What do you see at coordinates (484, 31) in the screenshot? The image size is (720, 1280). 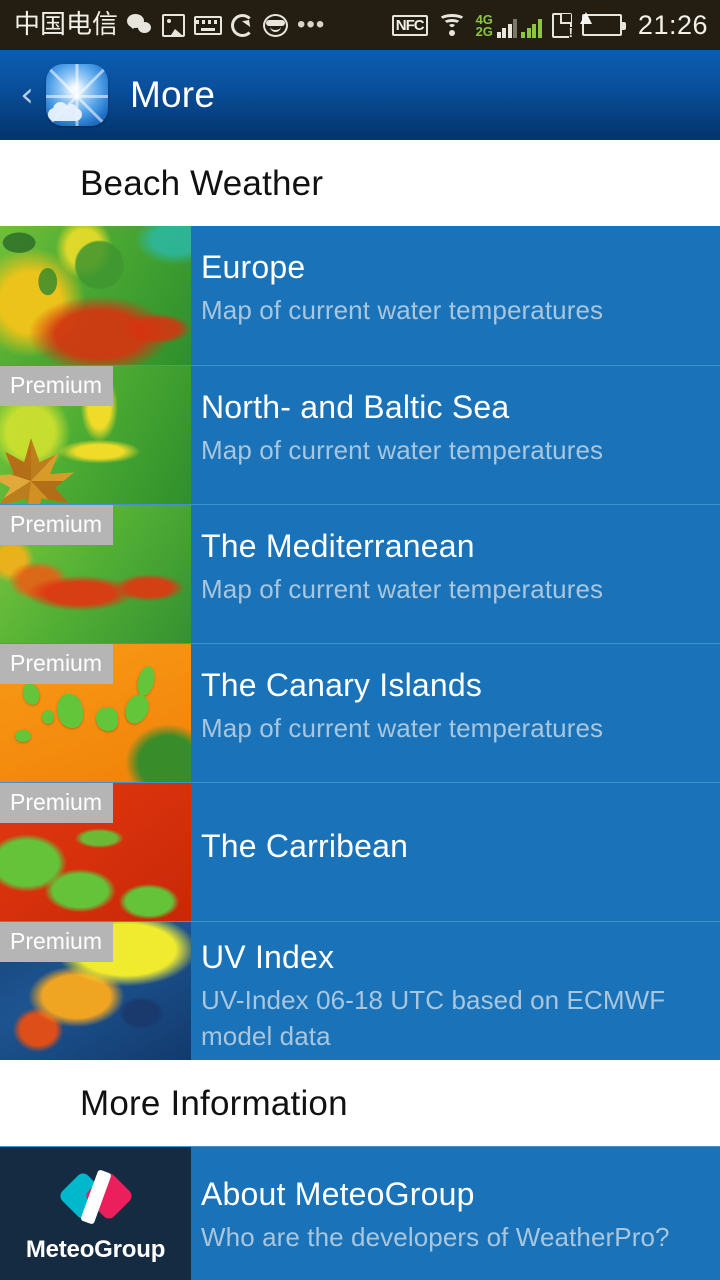 I see `network-2g-label: 2G` at bounding box center [484, 31].